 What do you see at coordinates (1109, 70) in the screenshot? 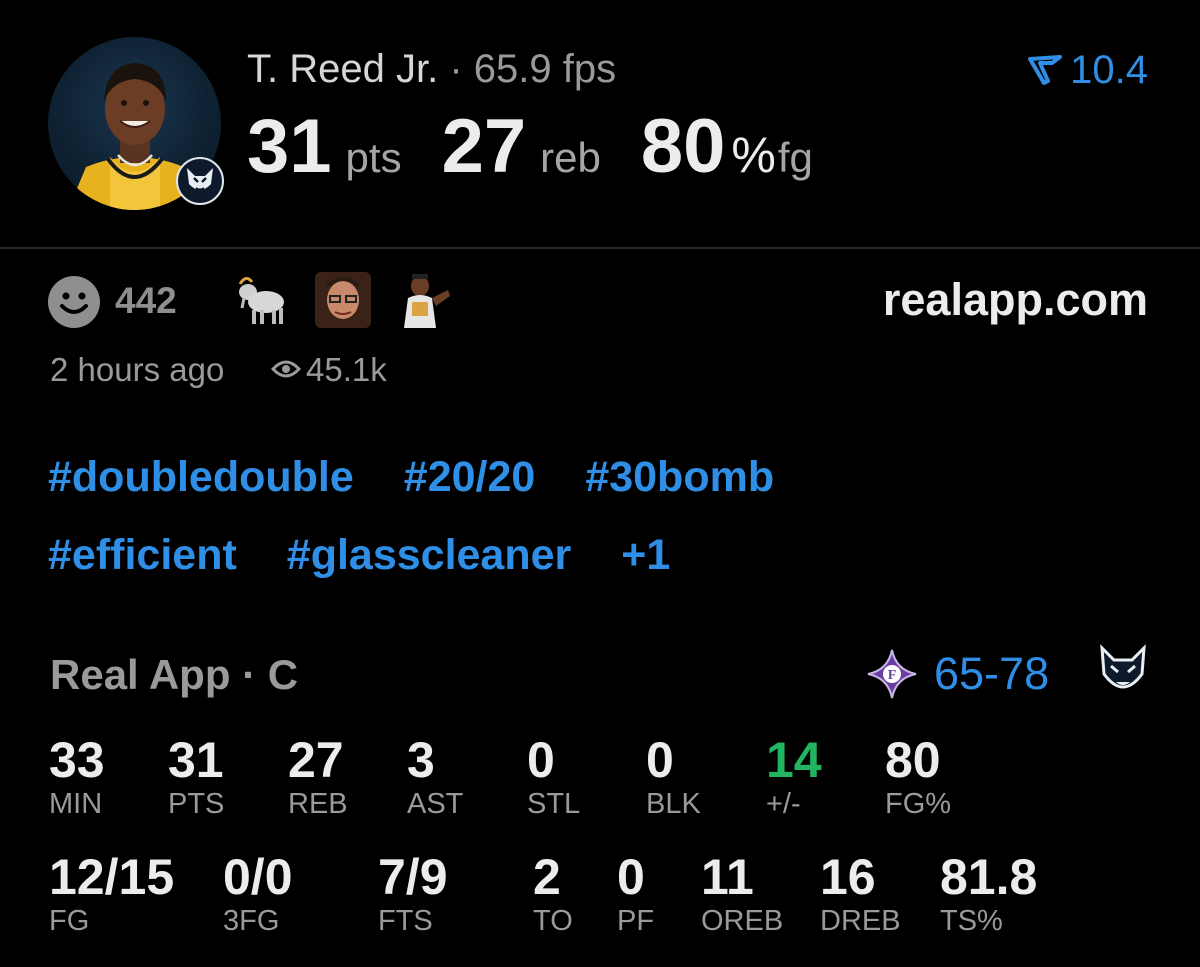
I see `rating-value: 10.4` at bounding box center [1109, 70].